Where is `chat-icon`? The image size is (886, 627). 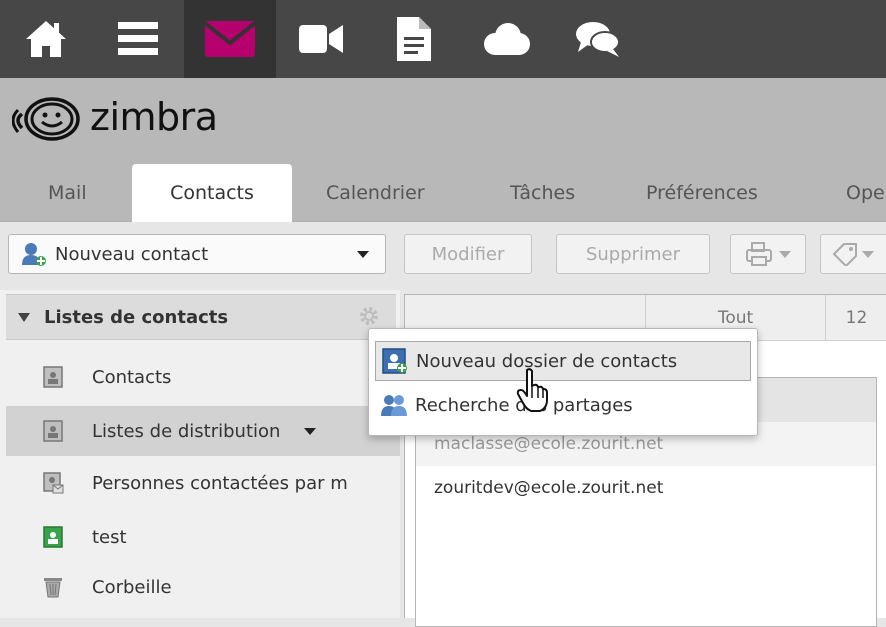
chat-icon is located at coordinates (598, 39).